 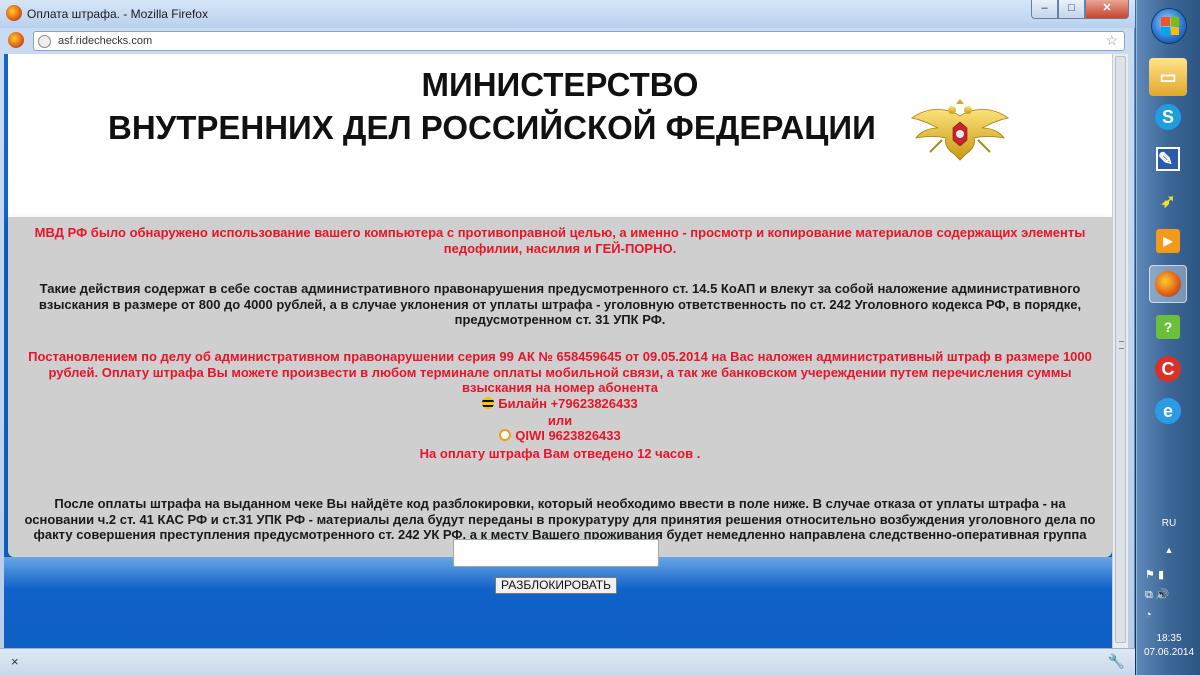 I want to click on language-indicator: RU, so click(x=1168, y=523).